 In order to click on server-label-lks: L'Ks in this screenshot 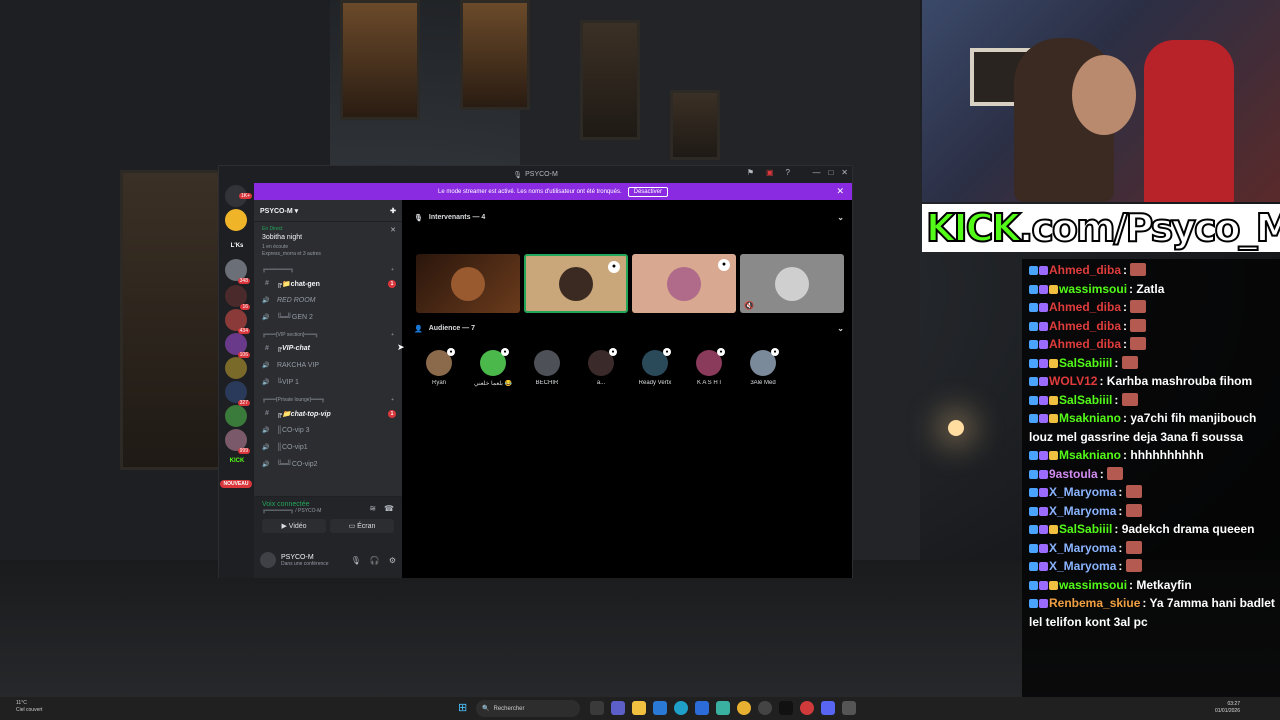, I will do `click(237, 246)`.